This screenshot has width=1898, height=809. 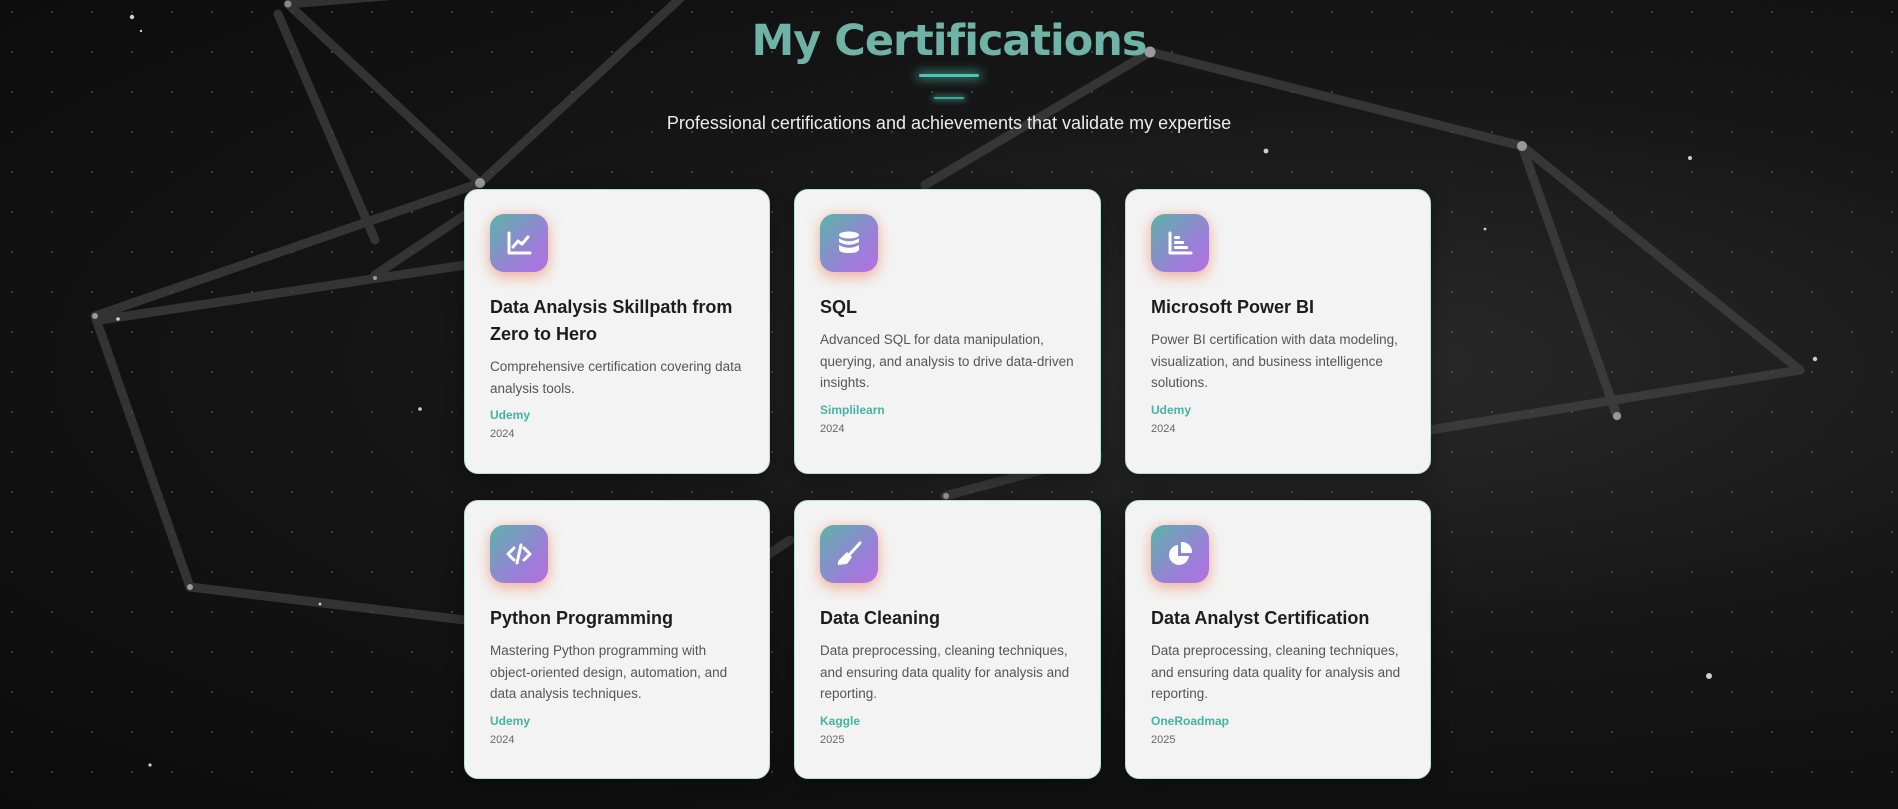 What do you see at coordinates (1180, 554) in the screenshot?
I see `pie-chart-icon` at bounding box center [1180, 554].